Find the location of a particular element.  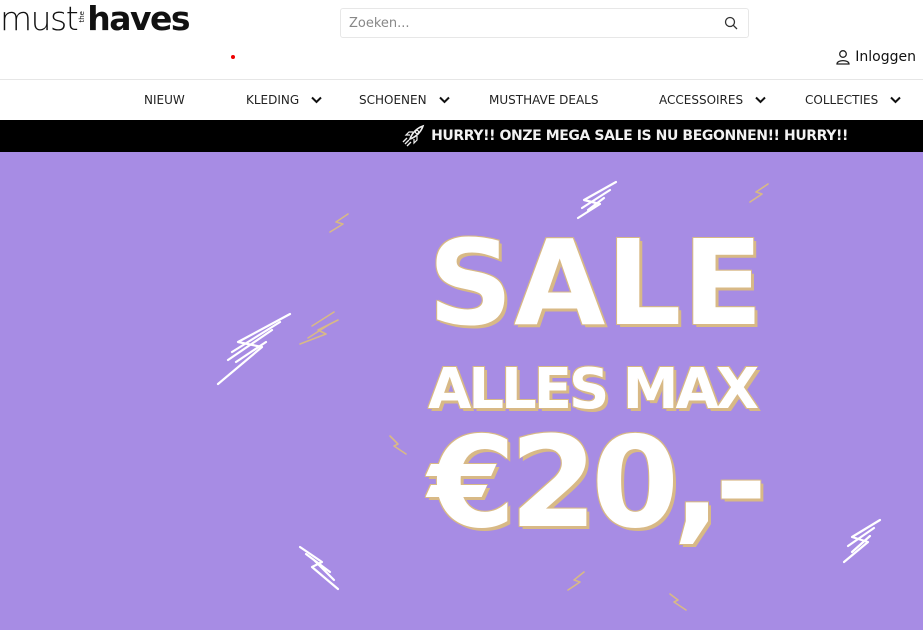

nav-item-kleding: KLEDING is located at coordinates (284, 100).